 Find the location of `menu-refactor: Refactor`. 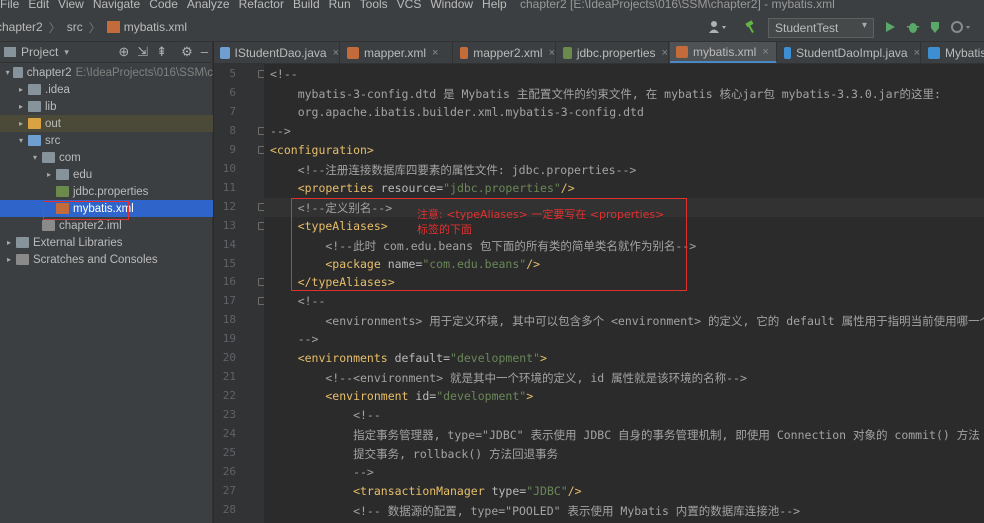

menu-refactor: Refactor is located at coordinates (261, 5).